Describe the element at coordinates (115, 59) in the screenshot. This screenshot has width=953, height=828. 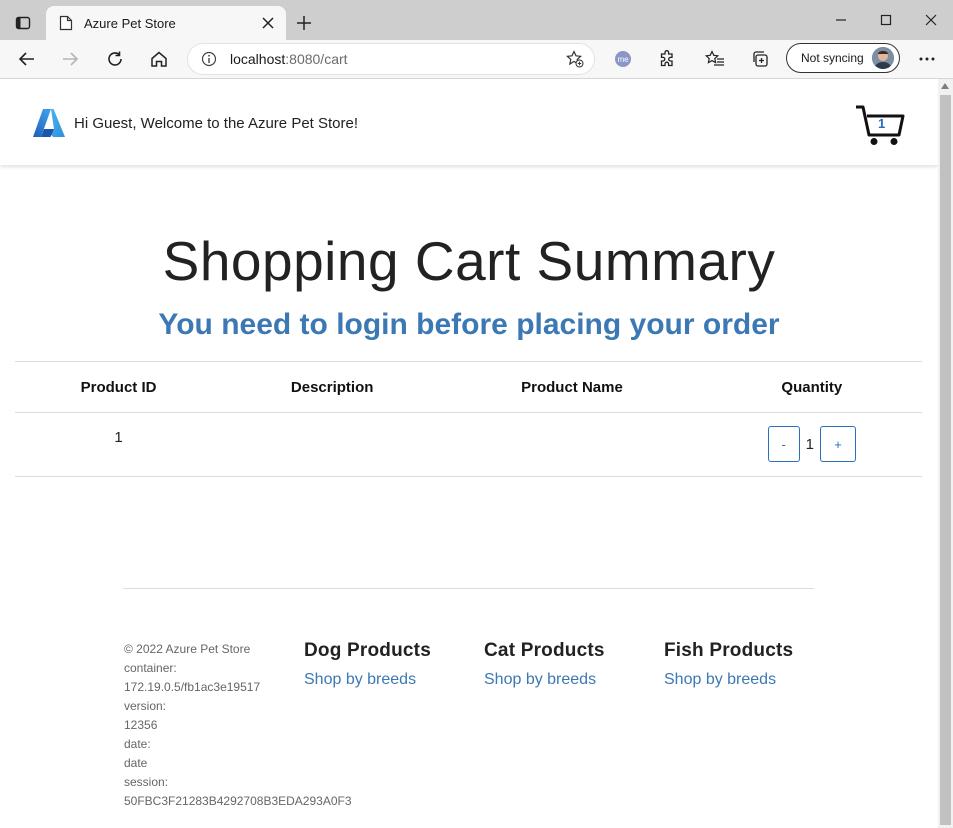
I see `refresh-icon` at that location.